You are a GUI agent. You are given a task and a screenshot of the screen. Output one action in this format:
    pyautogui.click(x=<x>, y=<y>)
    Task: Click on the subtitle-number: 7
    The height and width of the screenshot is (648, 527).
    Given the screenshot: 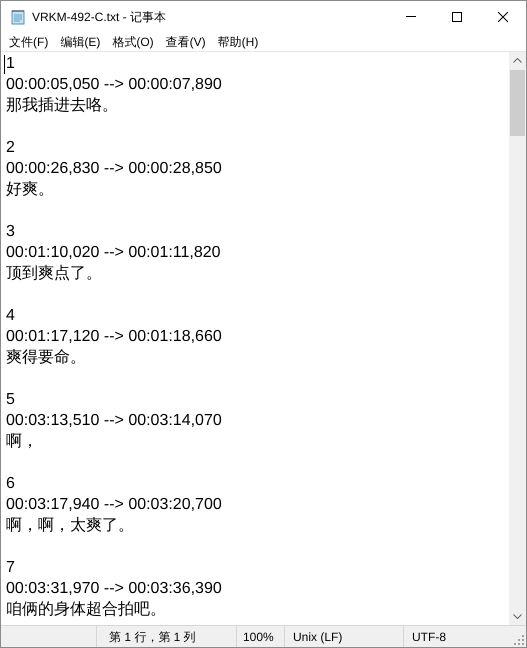 What is the action you would take?
    pyautogui.click(x=10, y=567)
    